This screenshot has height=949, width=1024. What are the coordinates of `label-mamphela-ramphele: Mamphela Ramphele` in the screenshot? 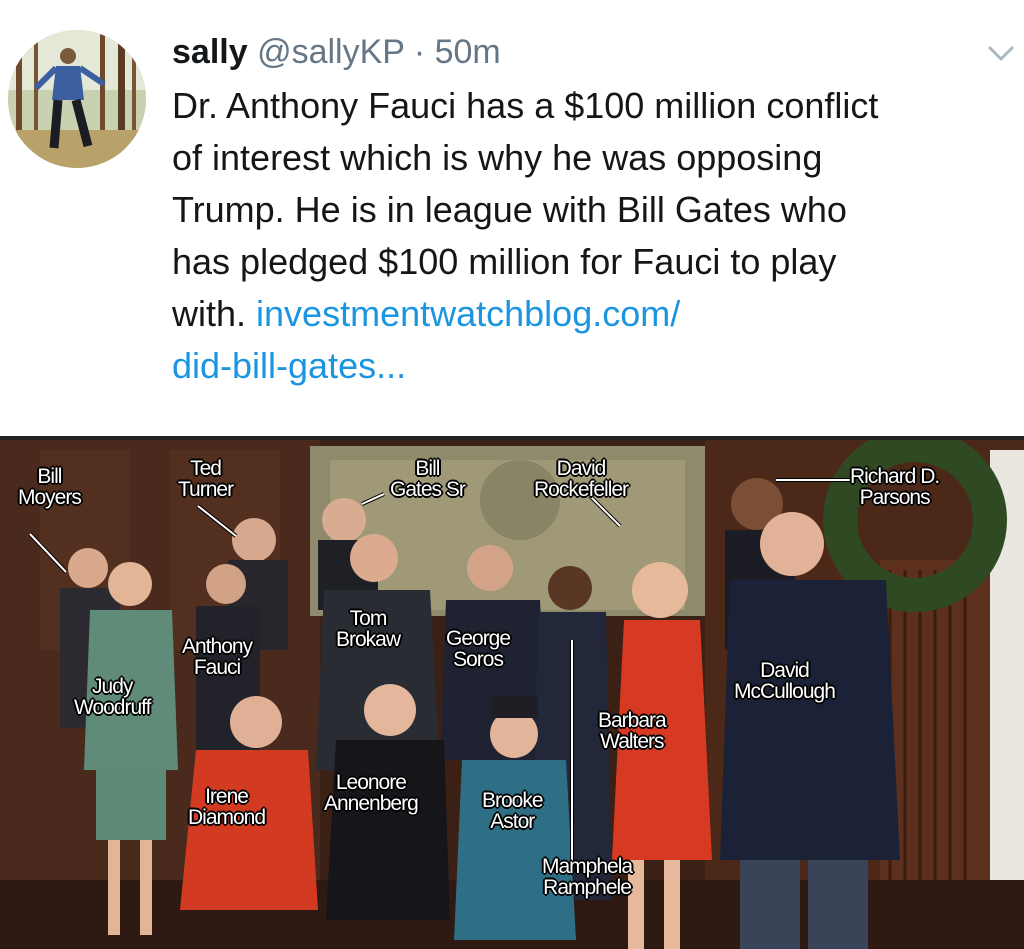 It's located at (587, 877).